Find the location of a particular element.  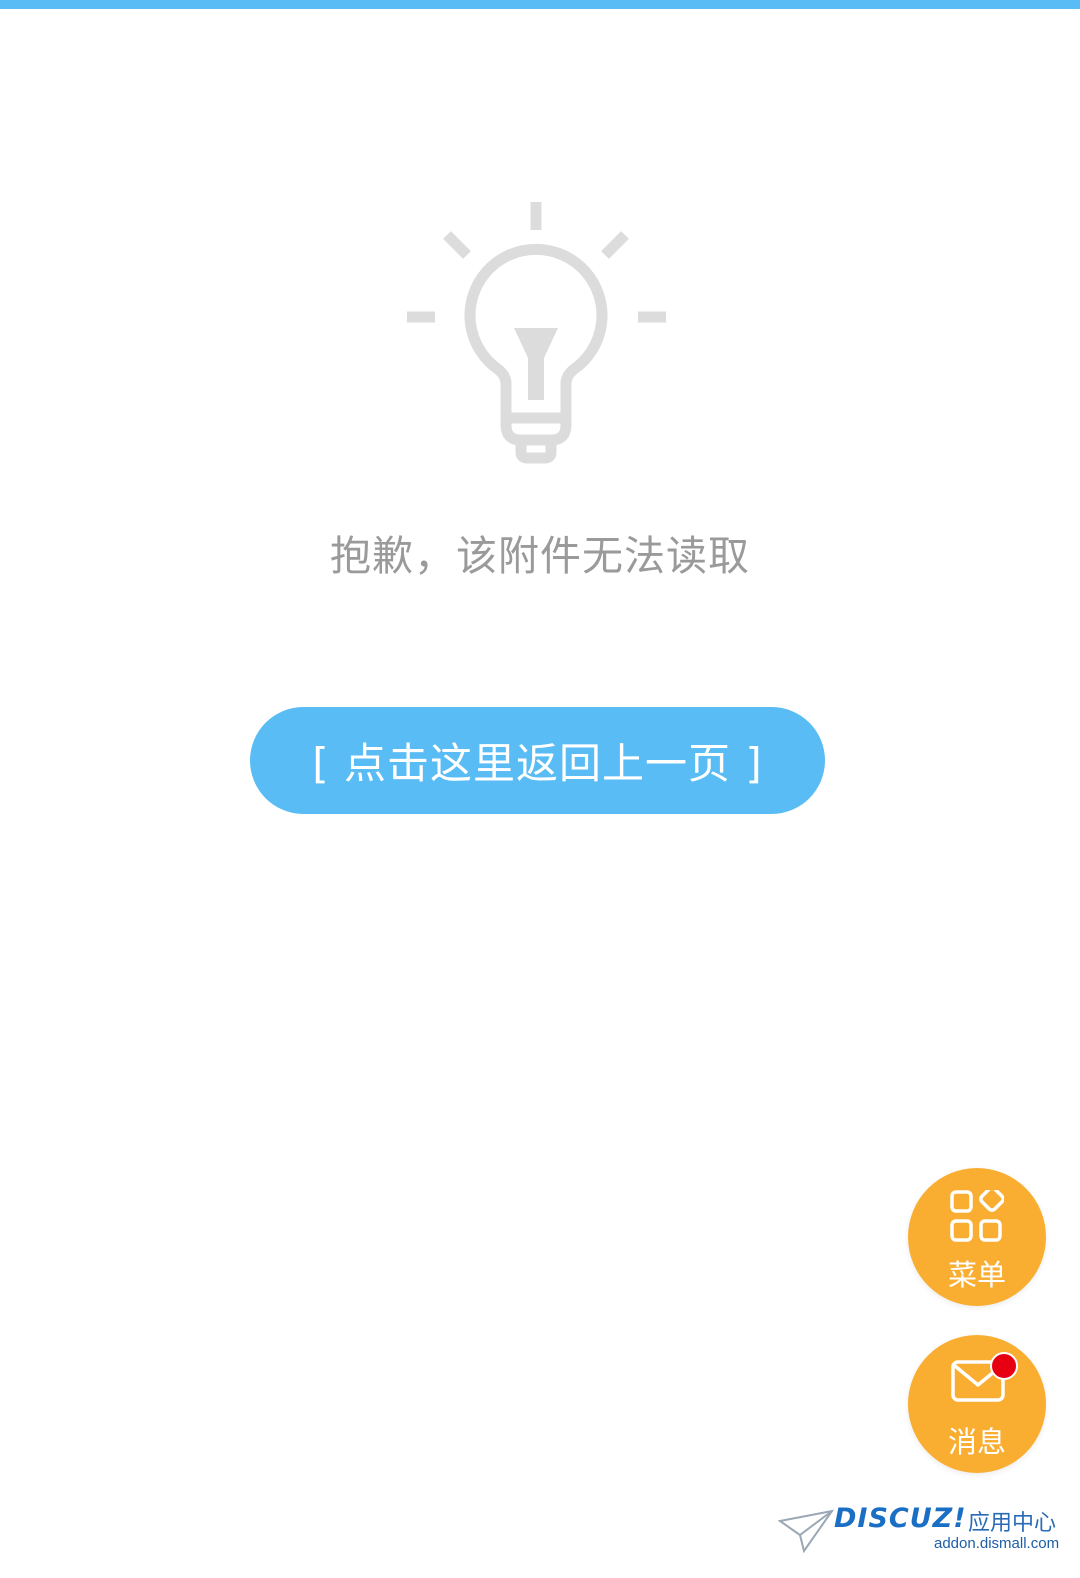

watermark-url: addon.dismall.com is located at coordinates (997, 1543).